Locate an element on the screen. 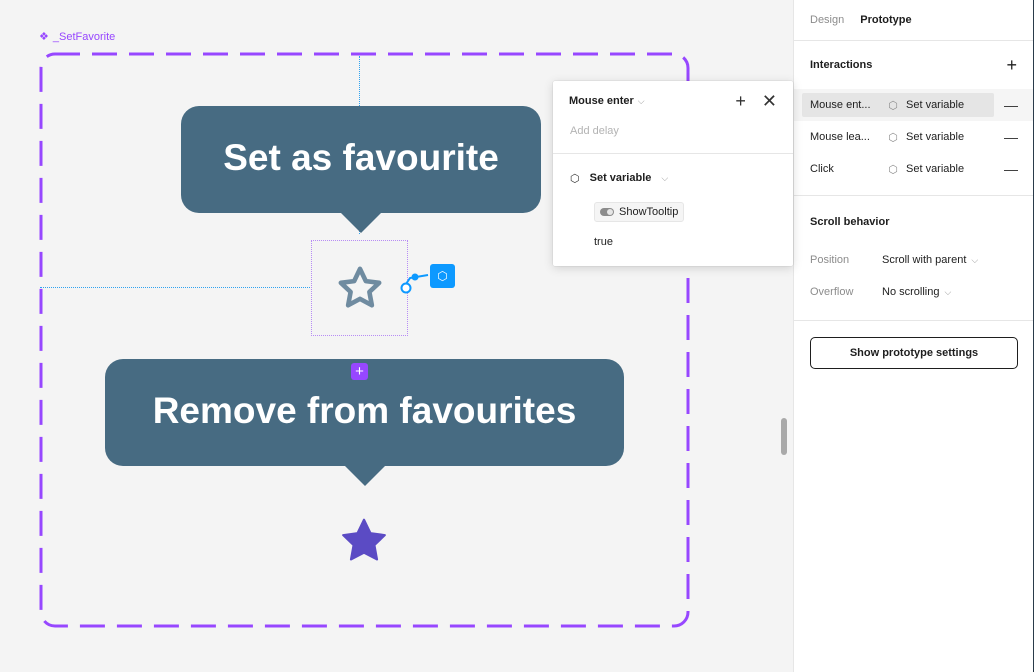  tab-prototype: Prototype is located at coordinates (885, 20).